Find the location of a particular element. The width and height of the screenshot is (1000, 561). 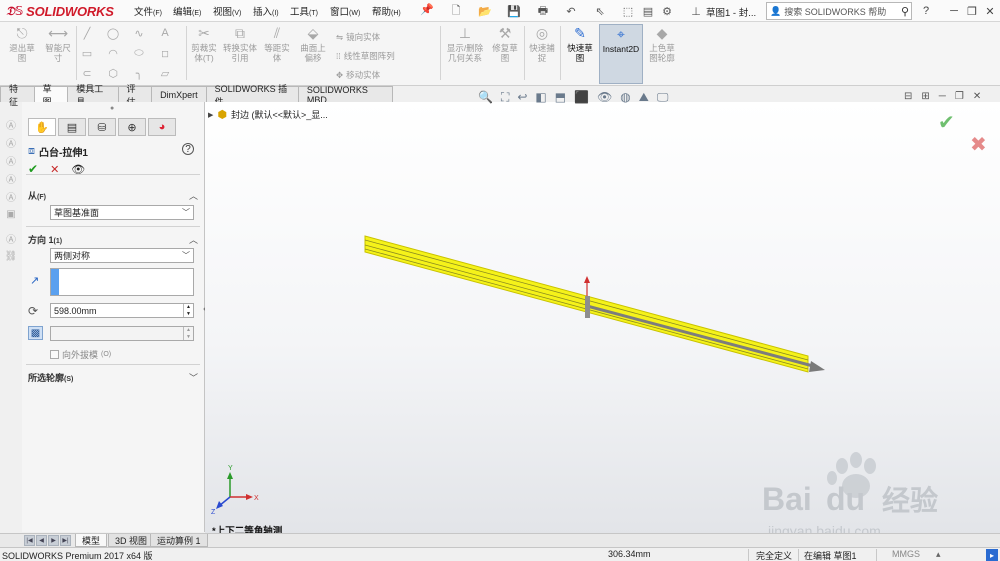

strip-icon-6: ▣ is located at coordinates (11, 214).